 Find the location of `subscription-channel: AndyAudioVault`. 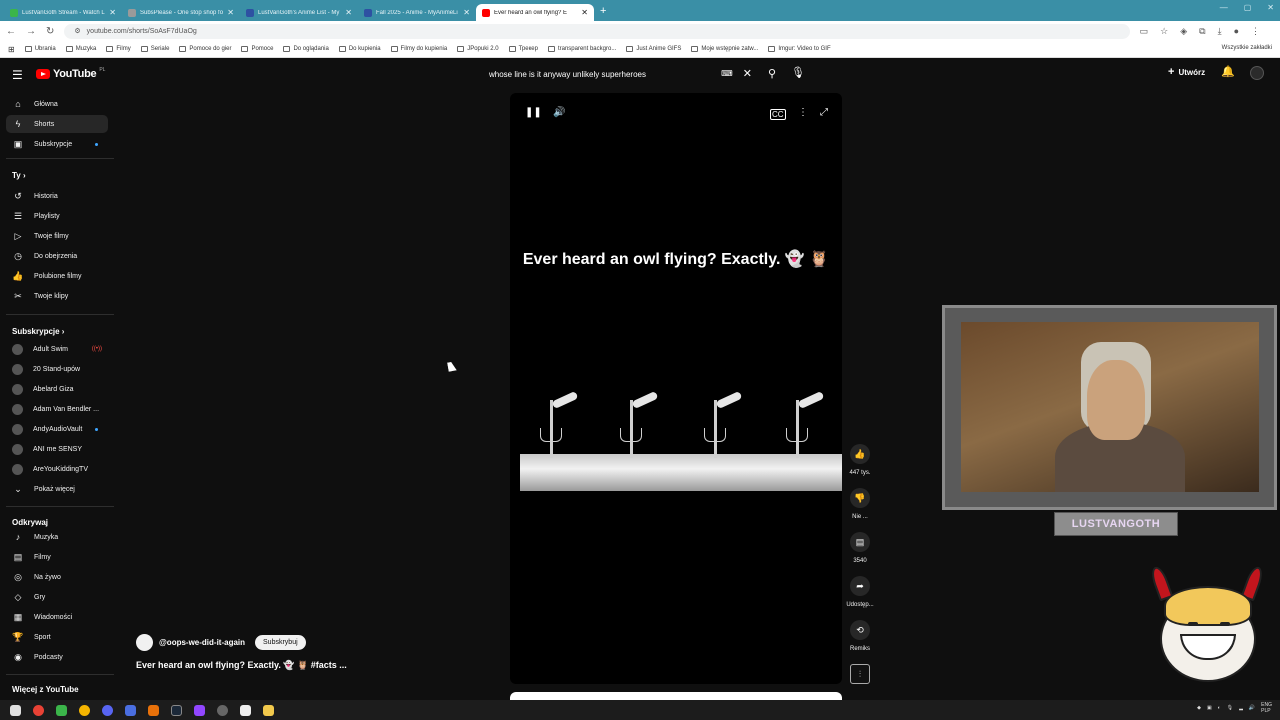

subscription-channel: AndyAudioVault is located at coordinates (57, 429).